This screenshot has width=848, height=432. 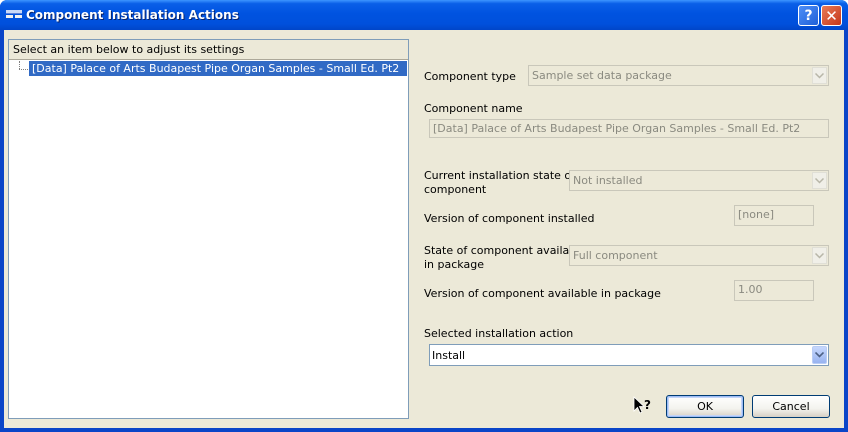 What do you see at coordinates (454, 264) in the screenshot?
I see `available-state-label-line2: in package` at bounding box center [454, 264].